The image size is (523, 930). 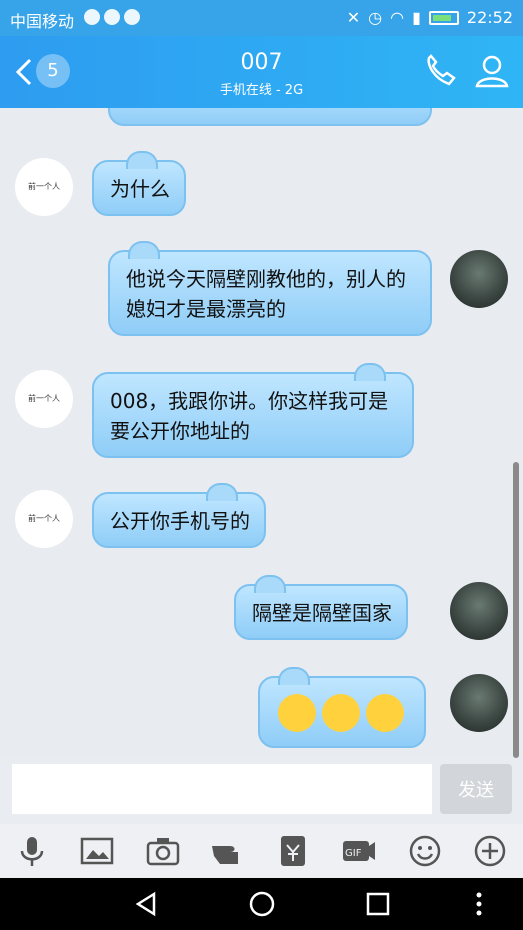 I want to click on message-bubble: 008，我跟你讲。你这样我可是要公开你地址的, so click(x=253, y=410).